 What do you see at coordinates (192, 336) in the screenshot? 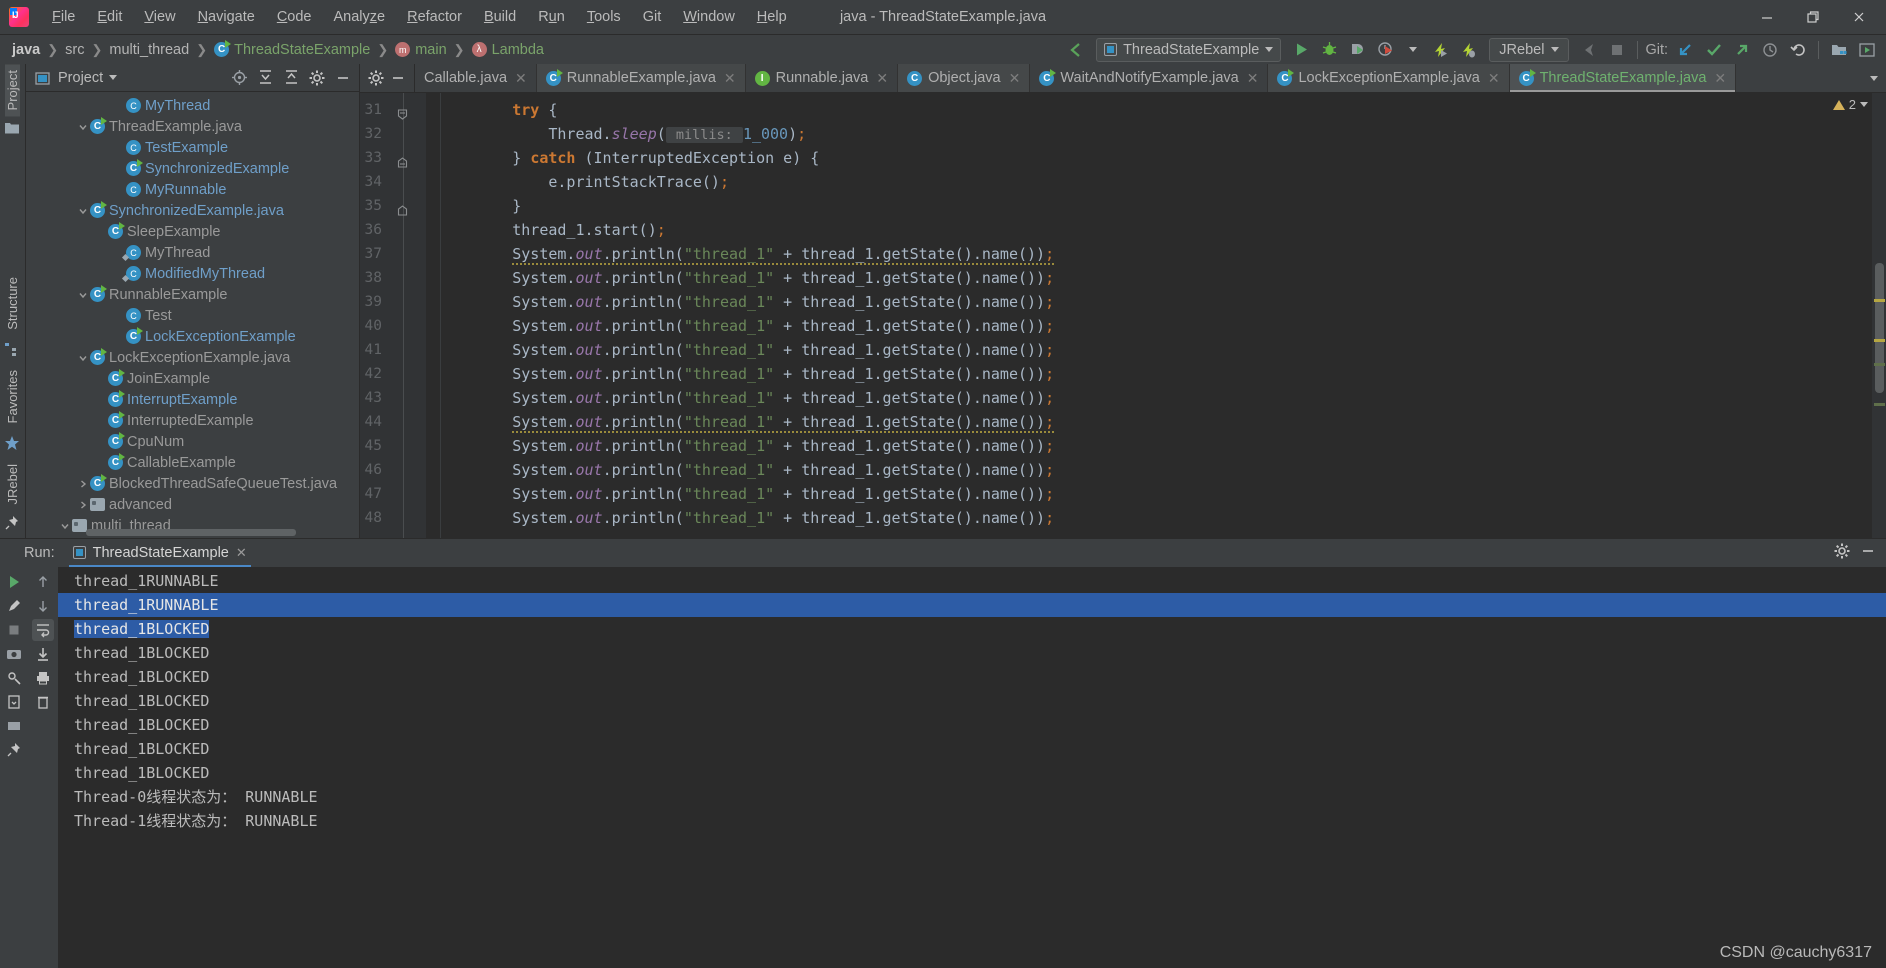
I see `tree-node: C LockExceptionExample` at bounding box center [192, 336].